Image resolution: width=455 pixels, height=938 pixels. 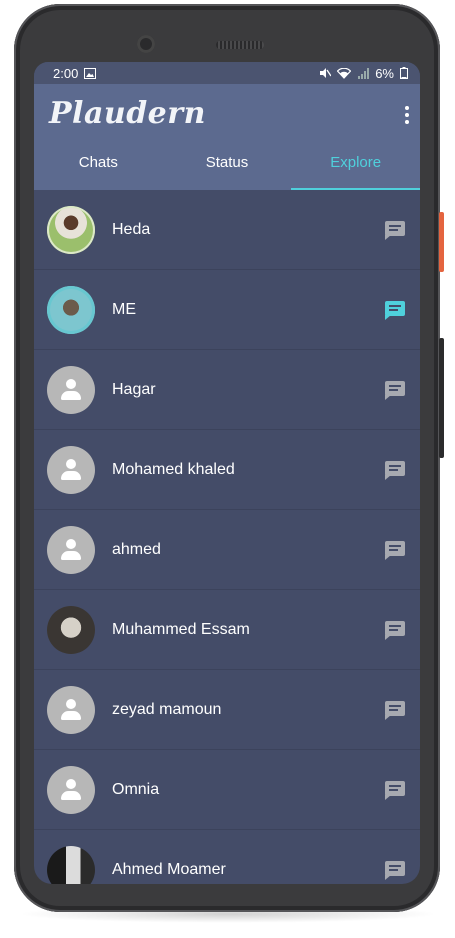 I want to click on volume-button, so click(x=441, y=398).